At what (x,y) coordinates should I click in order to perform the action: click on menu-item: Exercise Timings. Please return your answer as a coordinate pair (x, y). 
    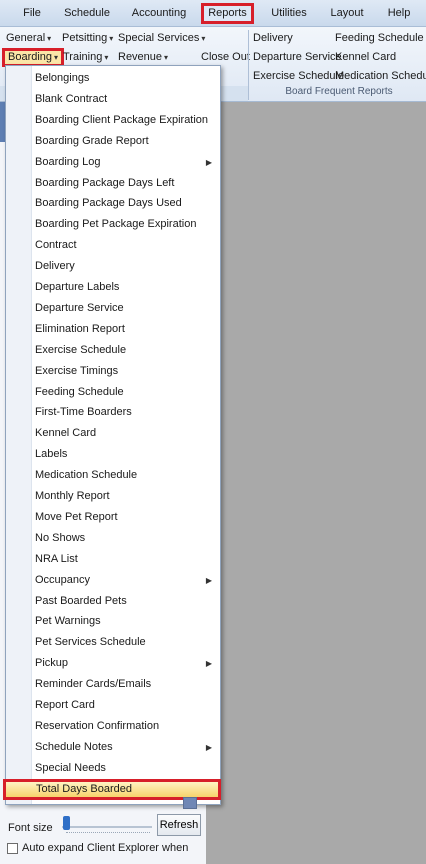
    Looking at the image, I should click on (113, 371).